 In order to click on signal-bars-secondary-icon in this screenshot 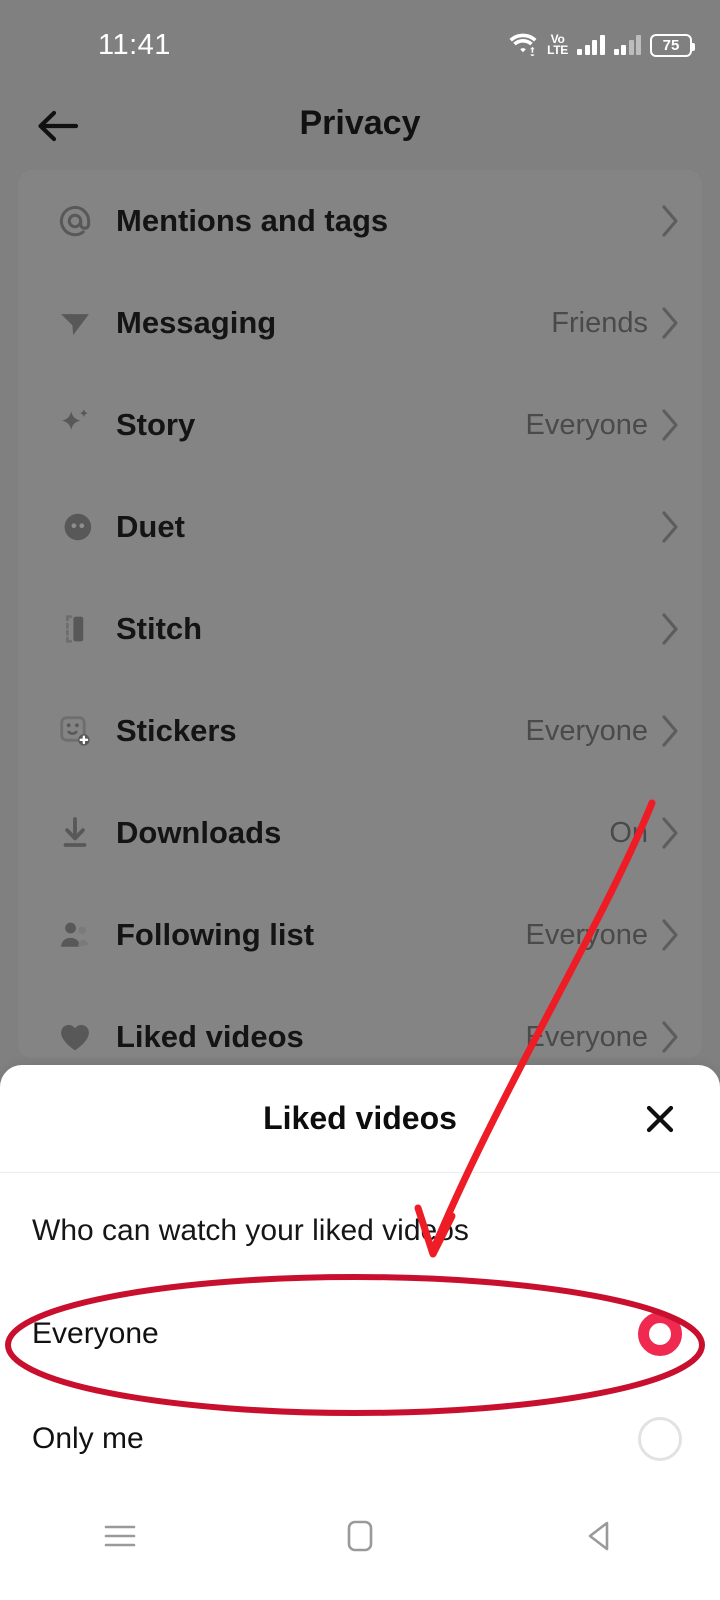, I will do `click(627, 45)`.